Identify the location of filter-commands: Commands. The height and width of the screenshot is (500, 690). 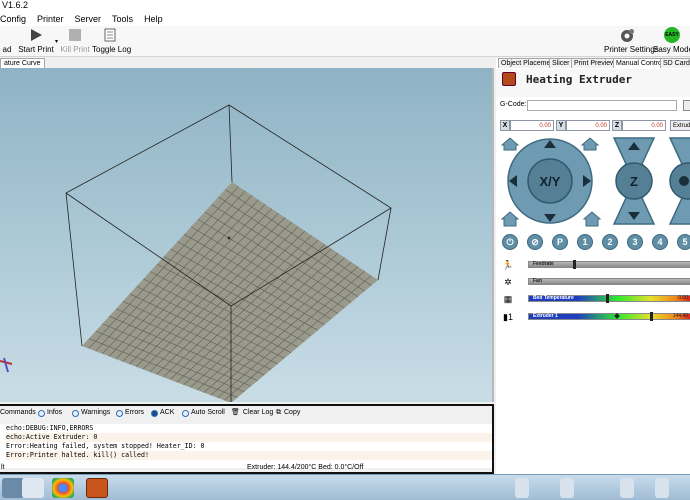
(18, 413).